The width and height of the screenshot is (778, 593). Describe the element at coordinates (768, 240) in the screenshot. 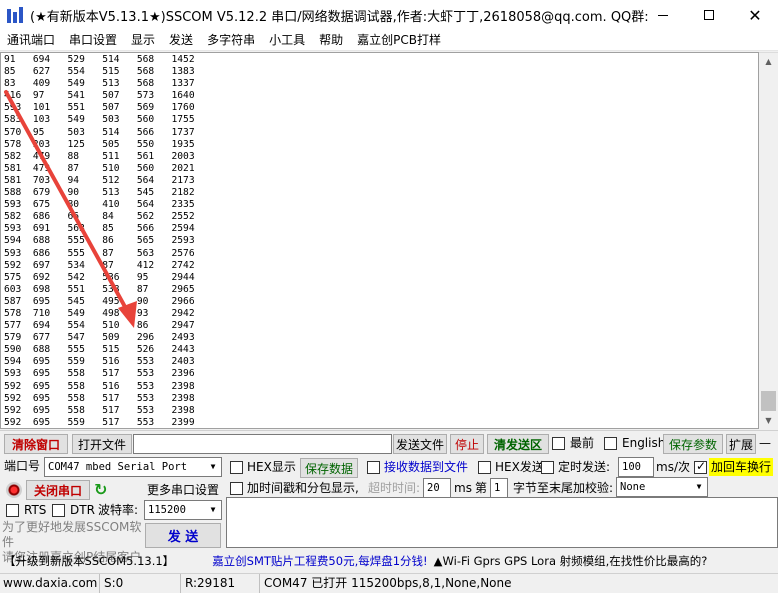

I see `receive-scrollbar: ▲ ▼` at that location.